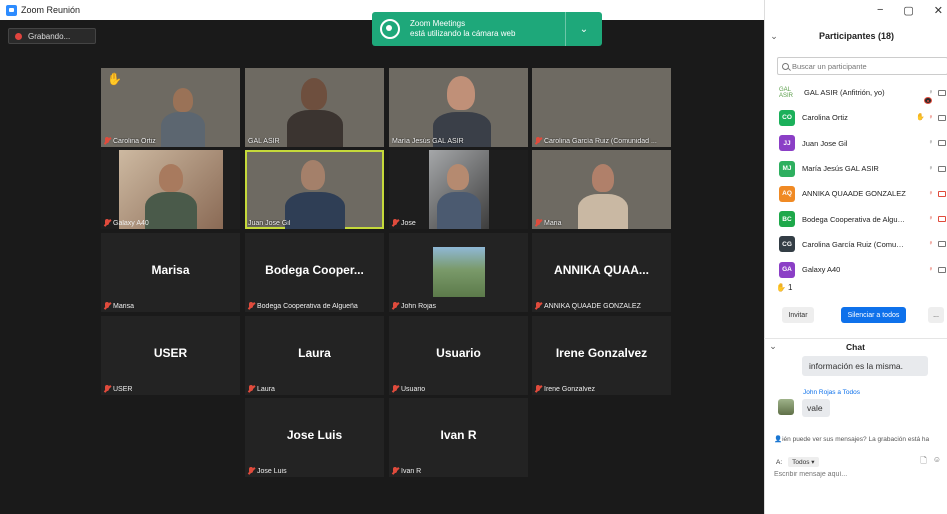 This screenshot has height=514, width=947. I want to click on video-tile: Marisa Marisa, so click(170, 272).